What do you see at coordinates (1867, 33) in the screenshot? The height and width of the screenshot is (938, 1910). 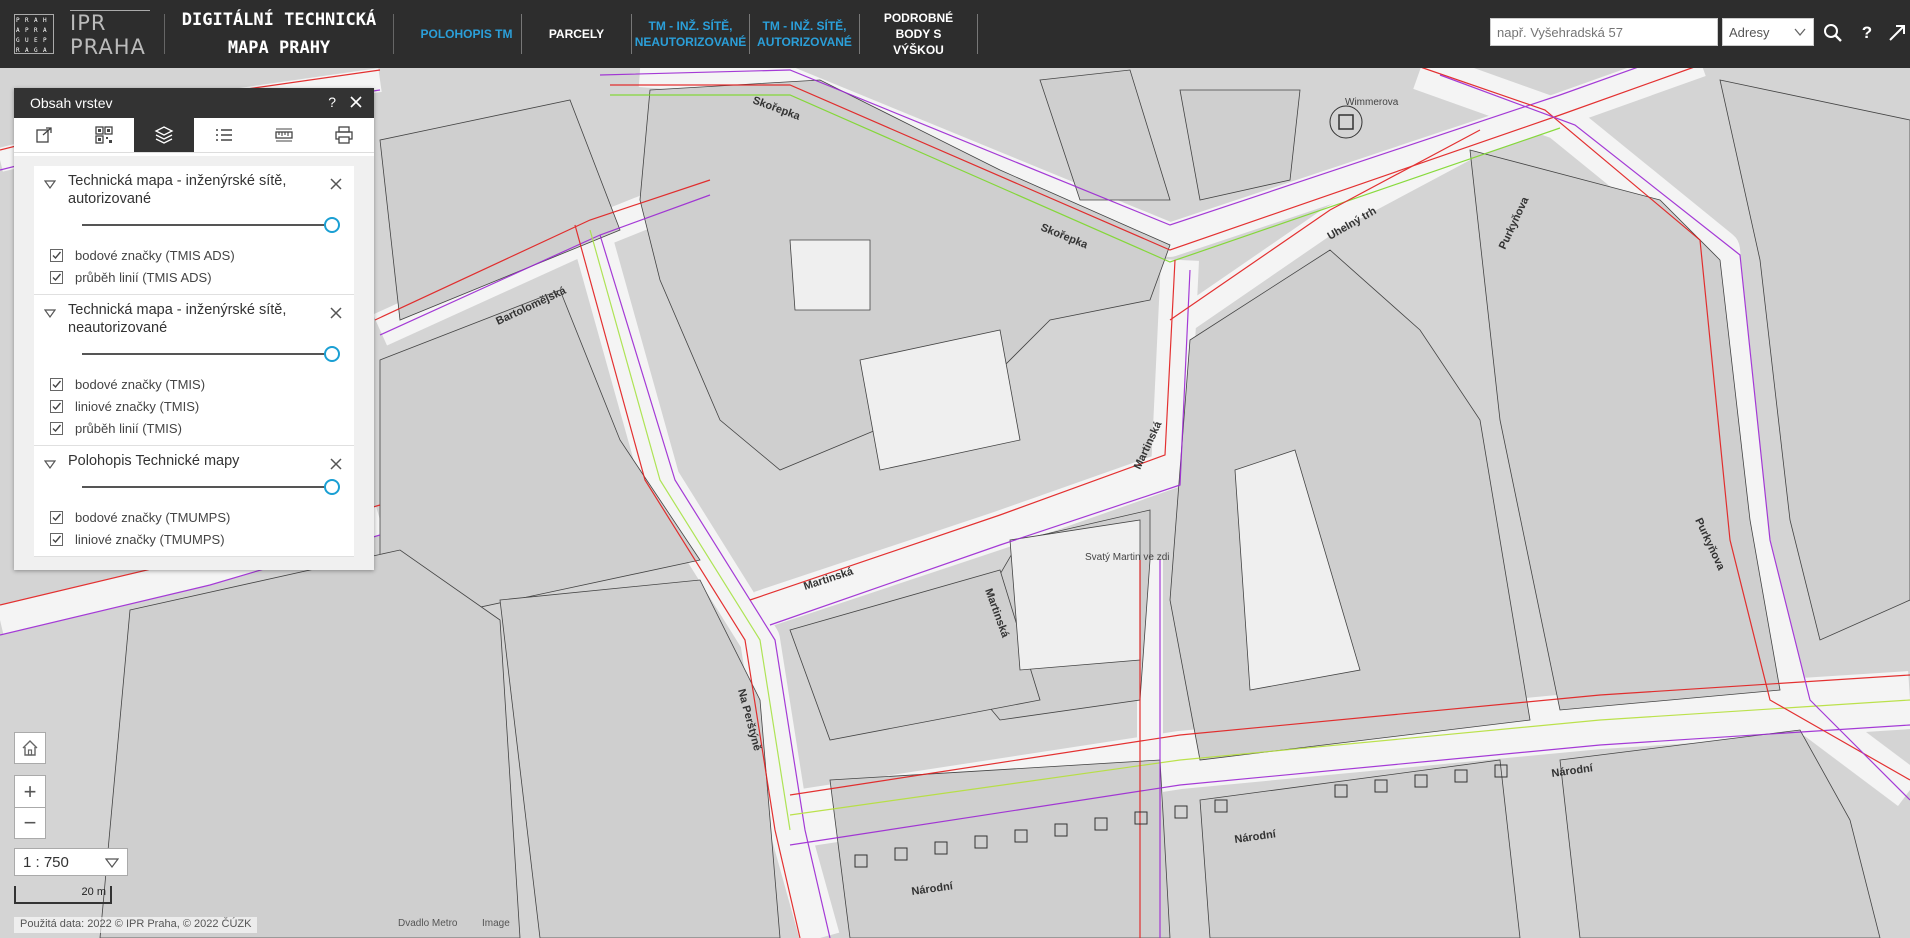 I see `help-button: ?` at bounding box center [1867, 33].